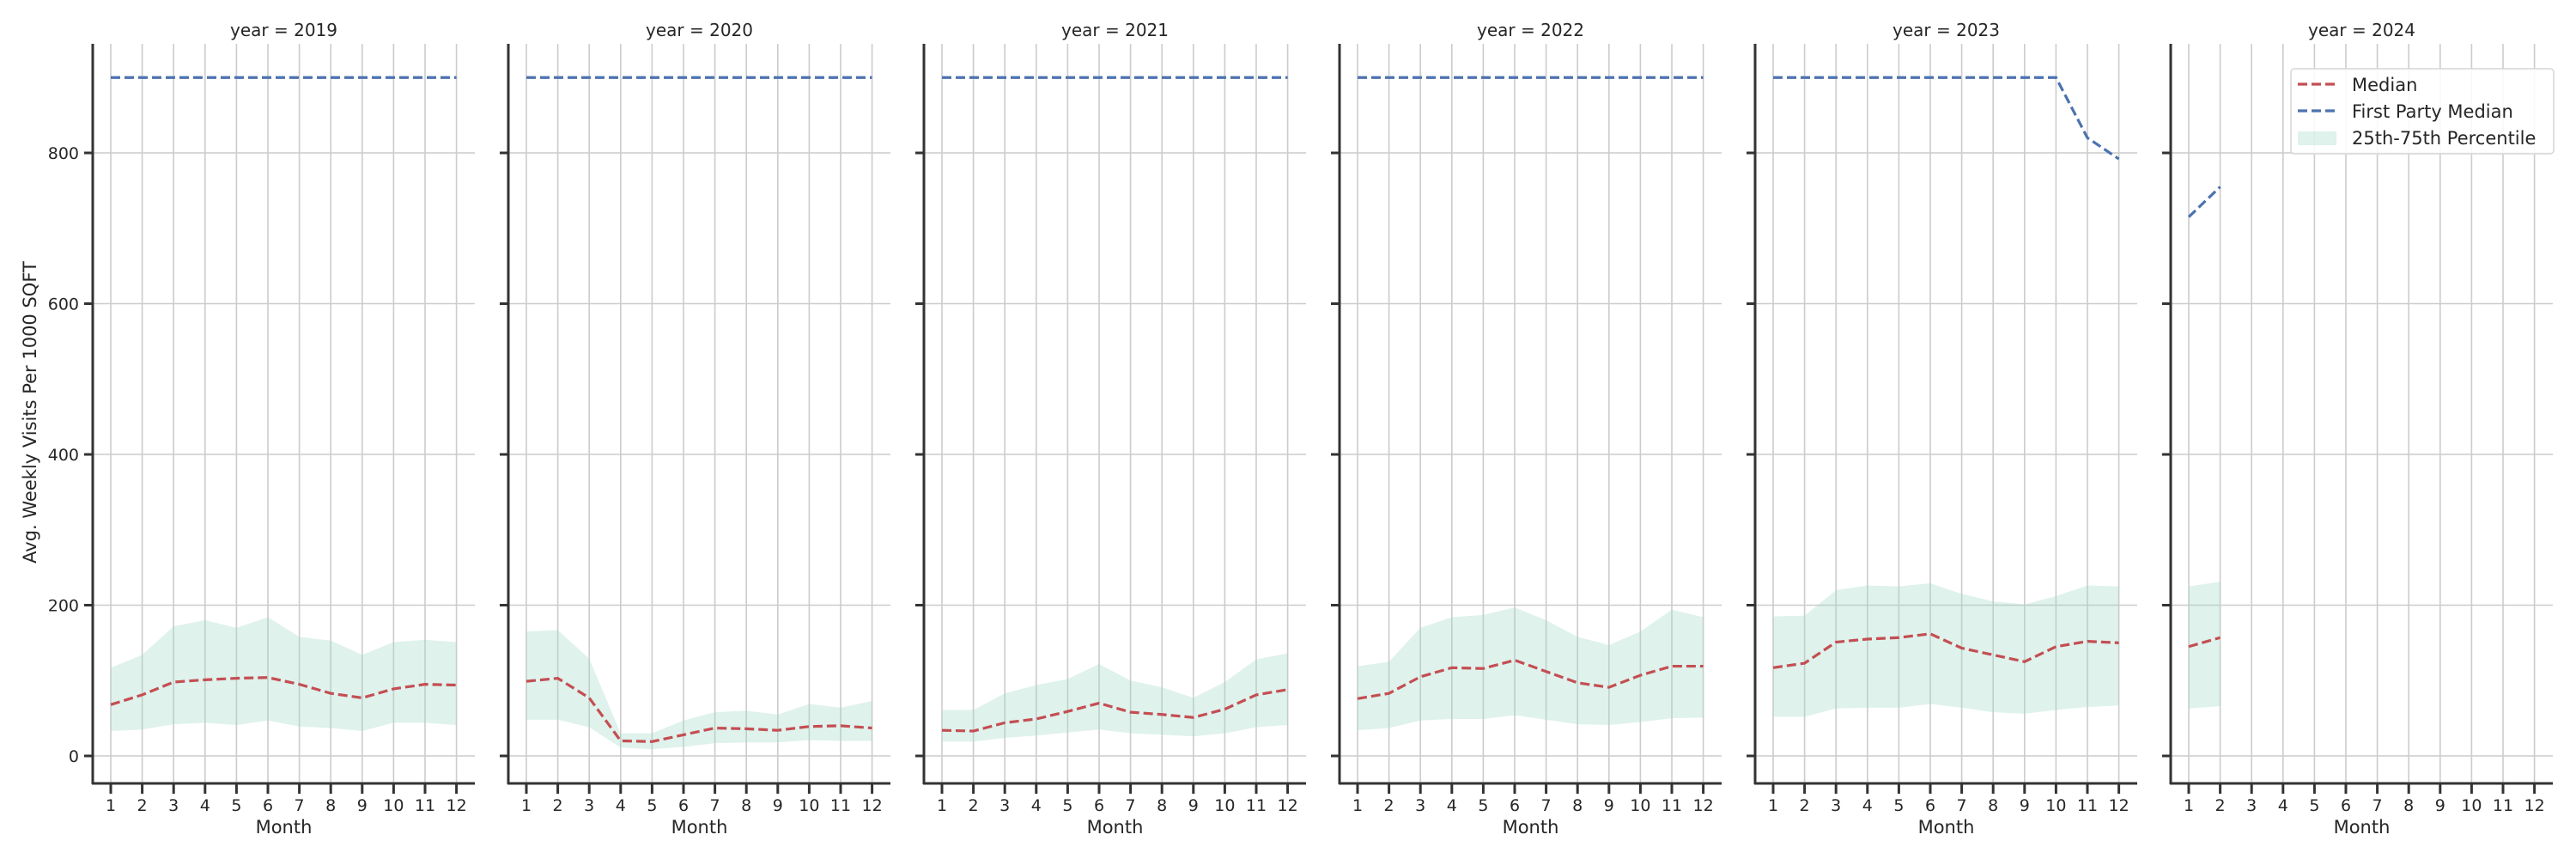 The image size is (2576, 859). Describe the element at coordinates (1942, 429) in the screenshot. I see `panel-2023: 1 2 3 4 5 6 7 8 9 10 11 12Monthyear = 2023` at that location.